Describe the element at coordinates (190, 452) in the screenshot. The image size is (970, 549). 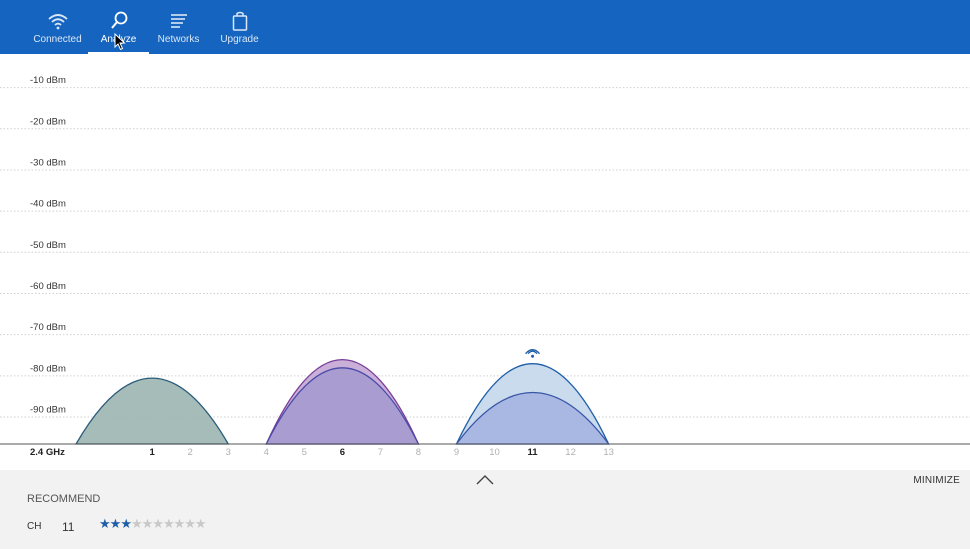
I see `x-tick-label: 2` at that location.